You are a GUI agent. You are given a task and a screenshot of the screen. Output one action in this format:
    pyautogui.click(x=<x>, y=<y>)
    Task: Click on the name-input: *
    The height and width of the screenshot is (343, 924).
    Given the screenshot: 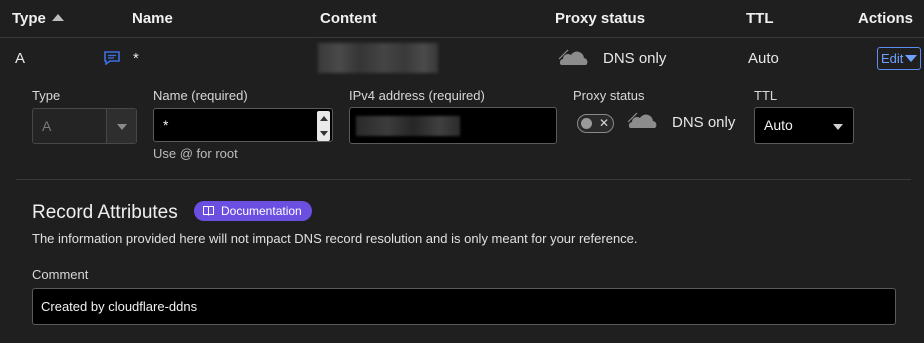 What is the action you would take?
    pyautogui.click(x=243, y=125)
    